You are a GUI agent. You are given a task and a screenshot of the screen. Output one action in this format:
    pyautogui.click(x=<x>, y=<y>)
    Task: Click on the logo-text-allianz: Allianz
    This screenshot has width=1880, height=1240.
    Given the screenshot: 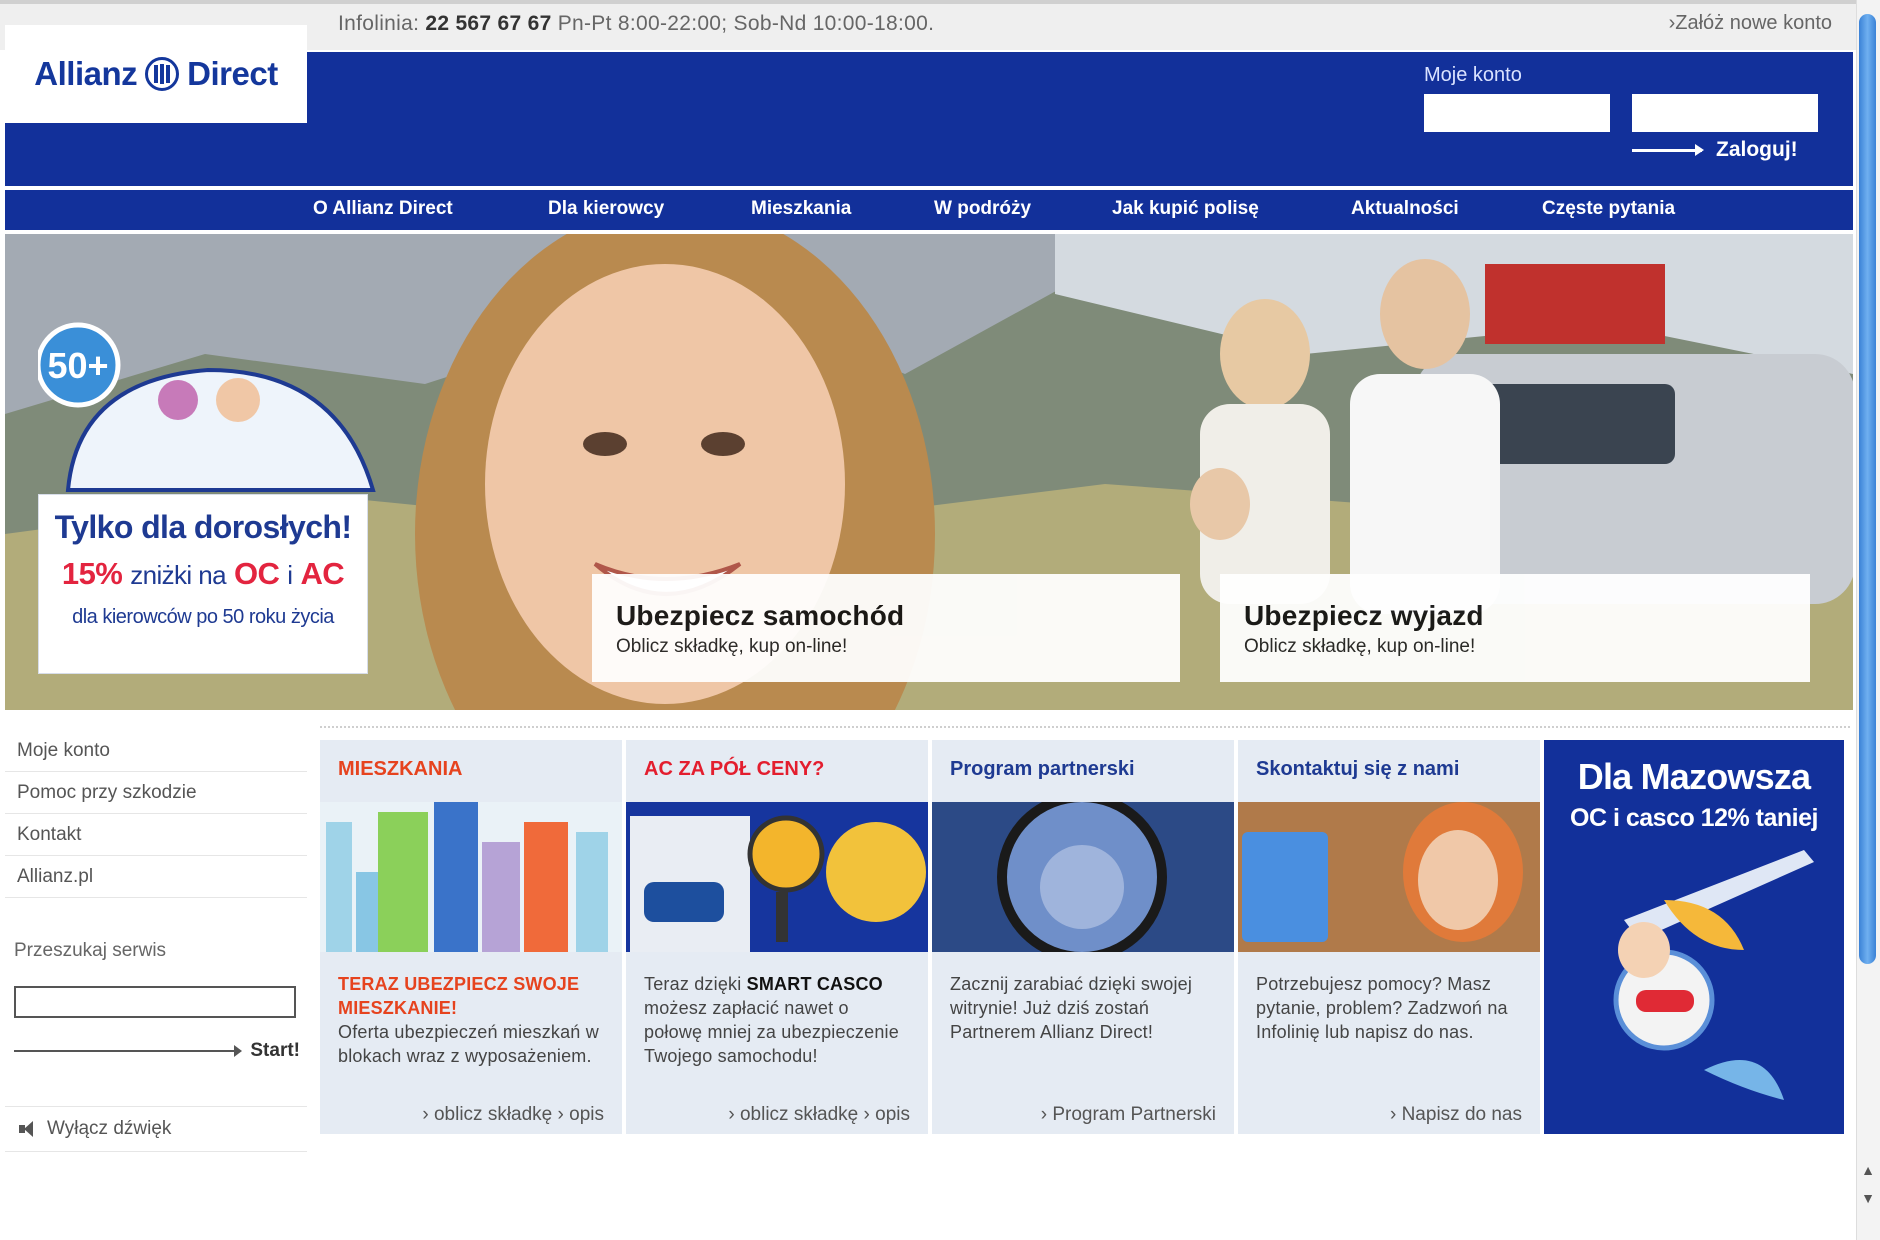 What is the action you would take?
    pyautogui.click(x=86, y=73)
    